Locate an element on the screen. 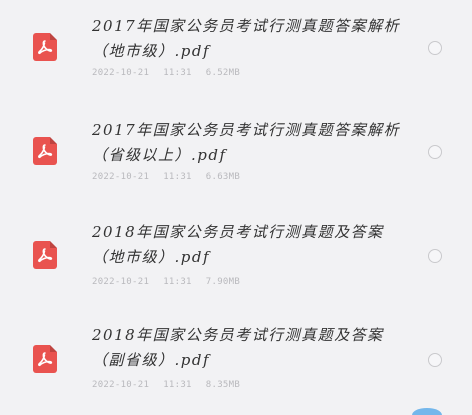  file-meta: 2022-10-21 11:31 7.90MB is located at coordinates (173, 282).